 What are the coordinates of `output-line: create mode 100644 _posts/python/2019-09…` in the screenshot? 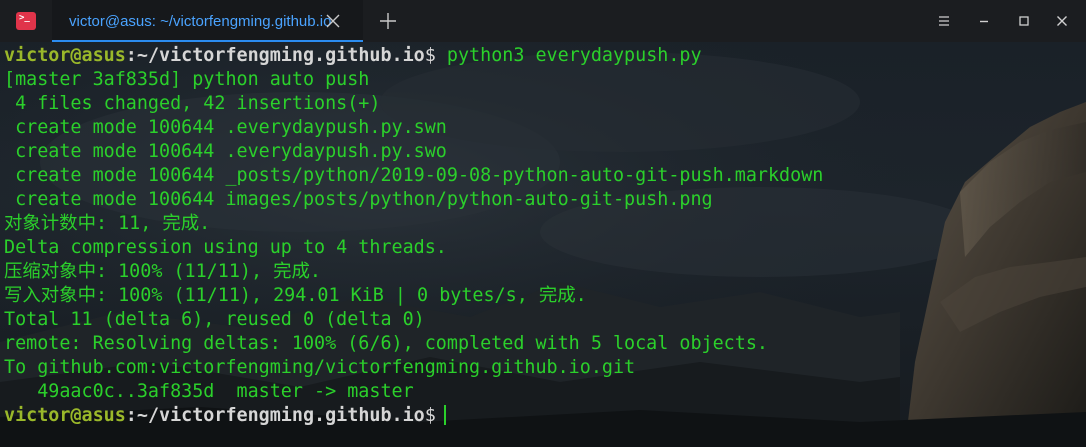 It's located at (414, 175).